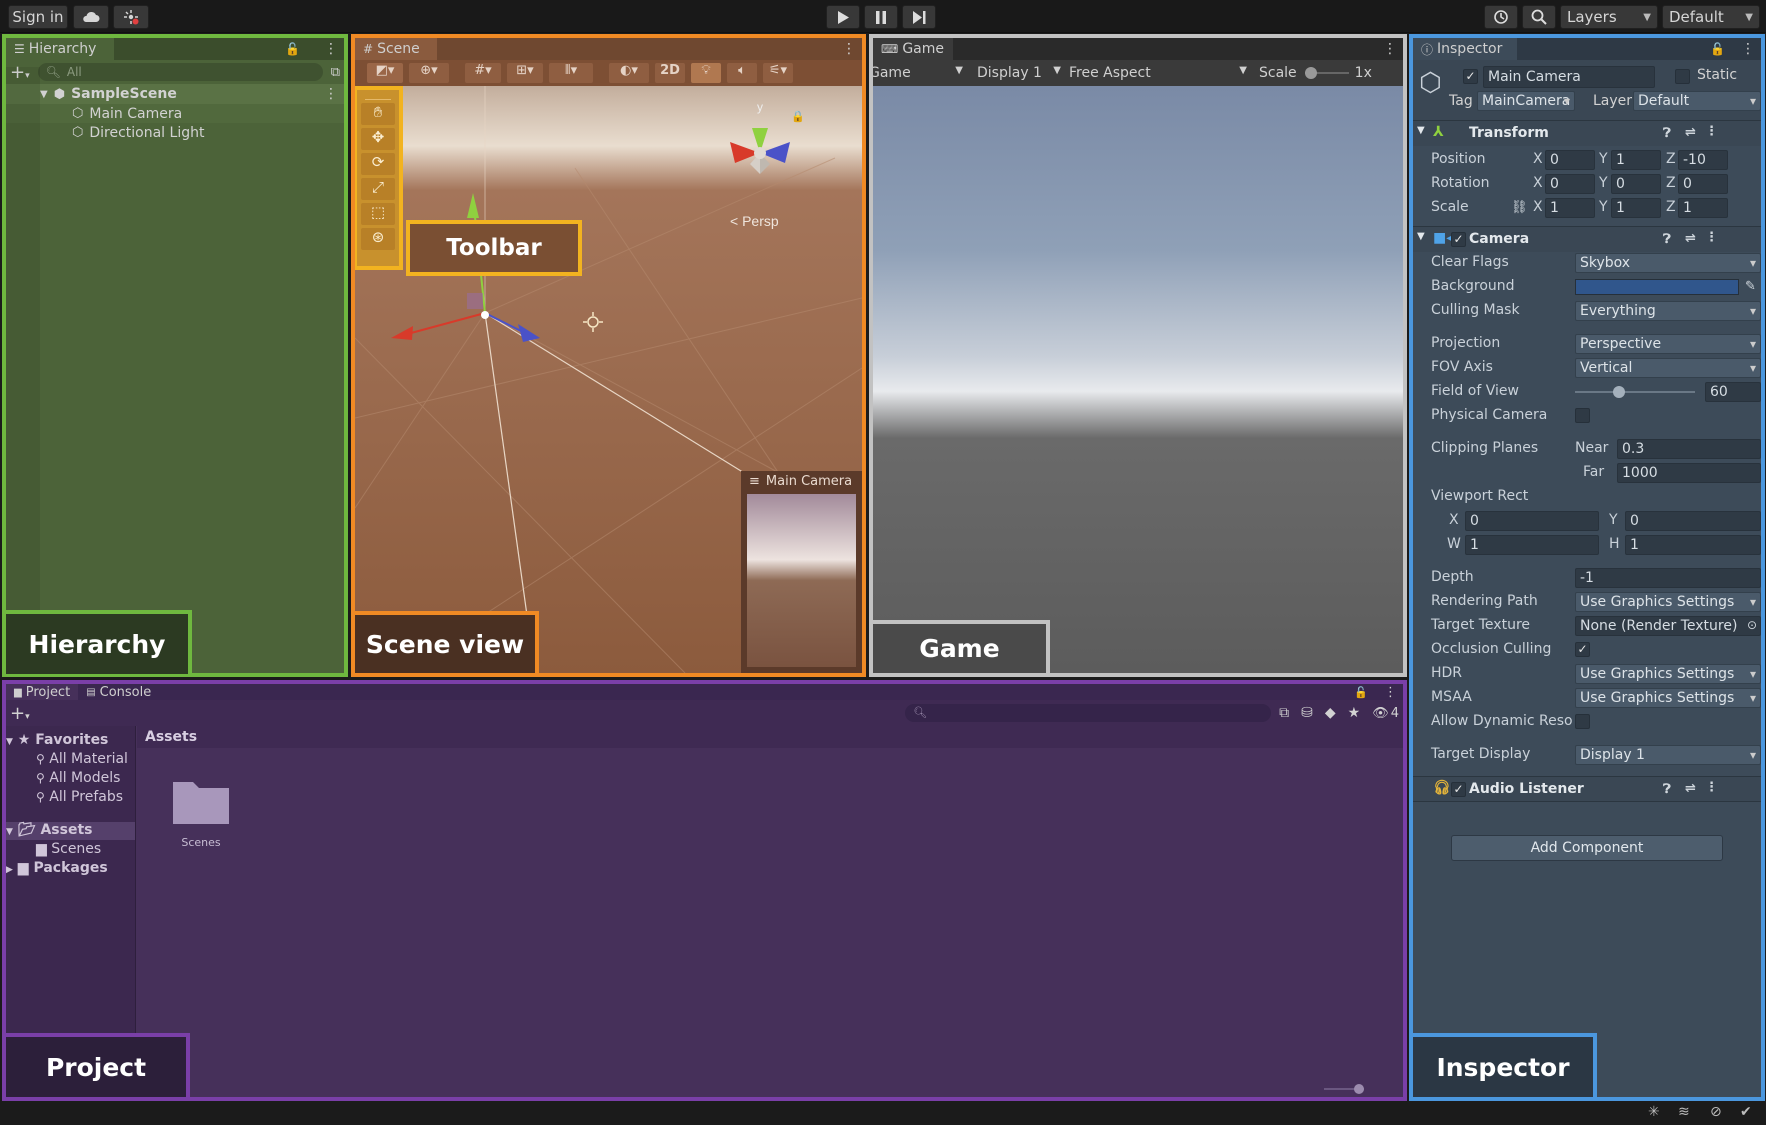  Describe the element at coordinates (754, 221) in the screenshot. I see `persp-label: < Persp` at that location.